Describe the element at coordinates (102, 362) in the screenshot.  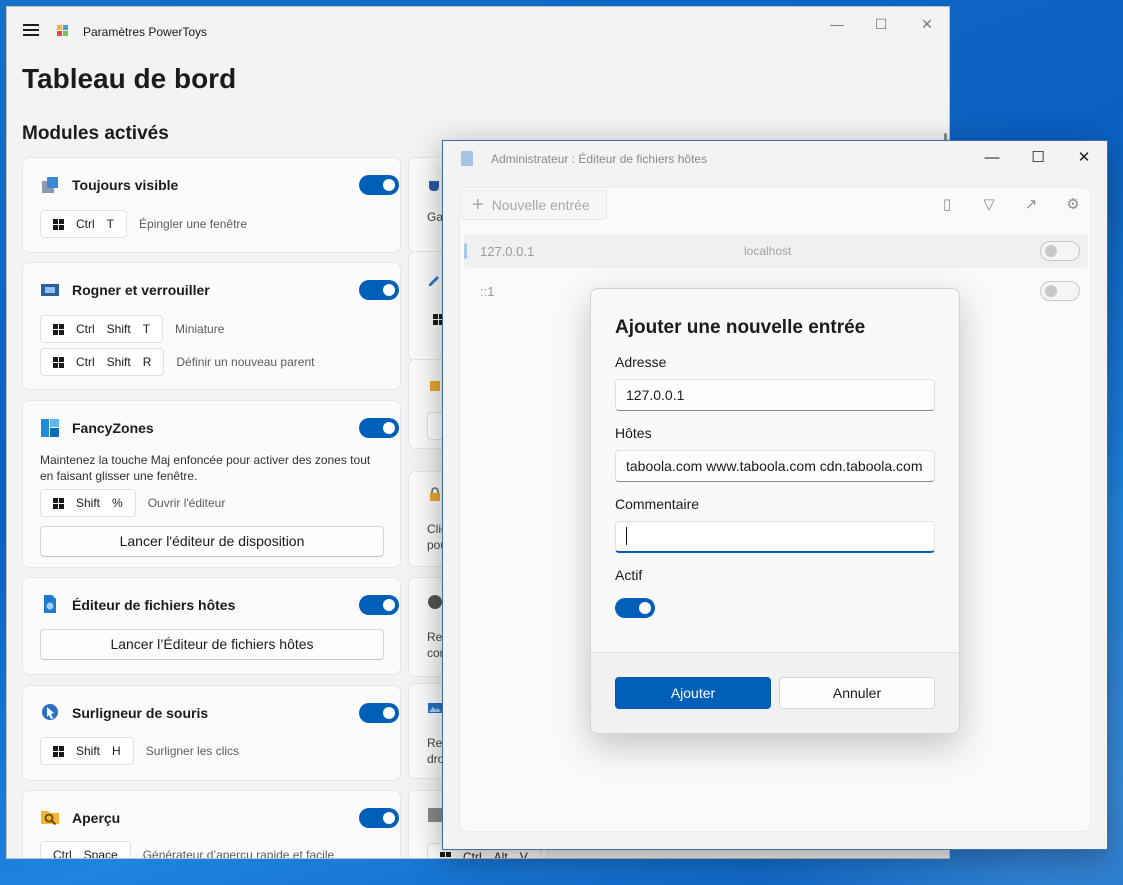
I see `shortcut-keys: Ctrl Shift R` at that location.